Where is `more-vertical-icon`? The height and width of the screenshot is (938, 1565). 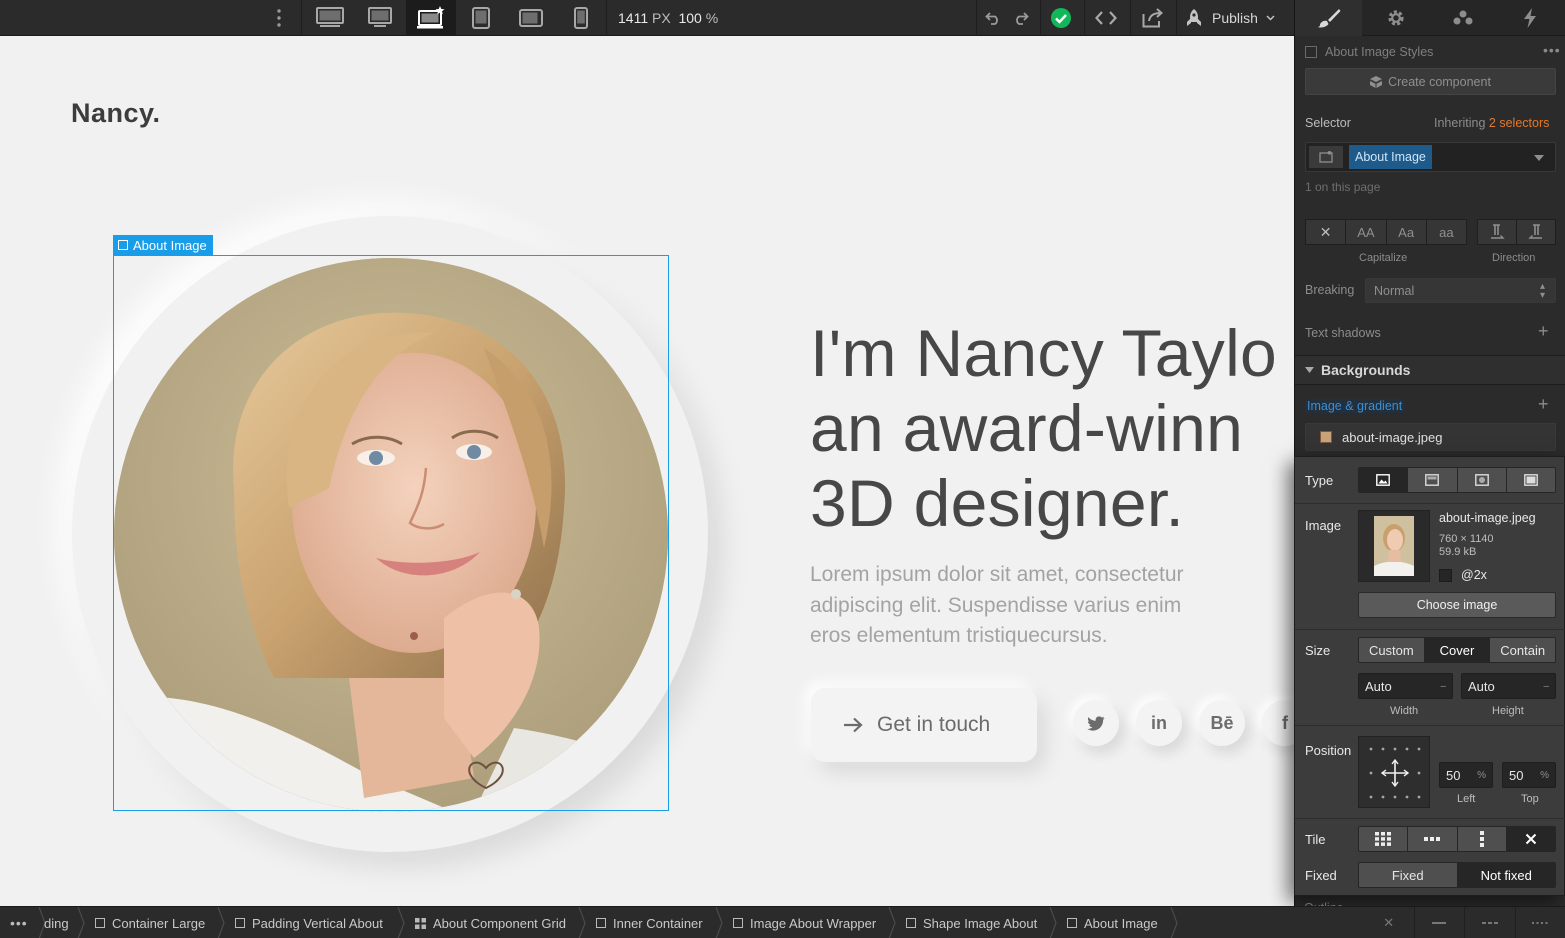
more-vertical-icon is located at coordinates (279, 18).